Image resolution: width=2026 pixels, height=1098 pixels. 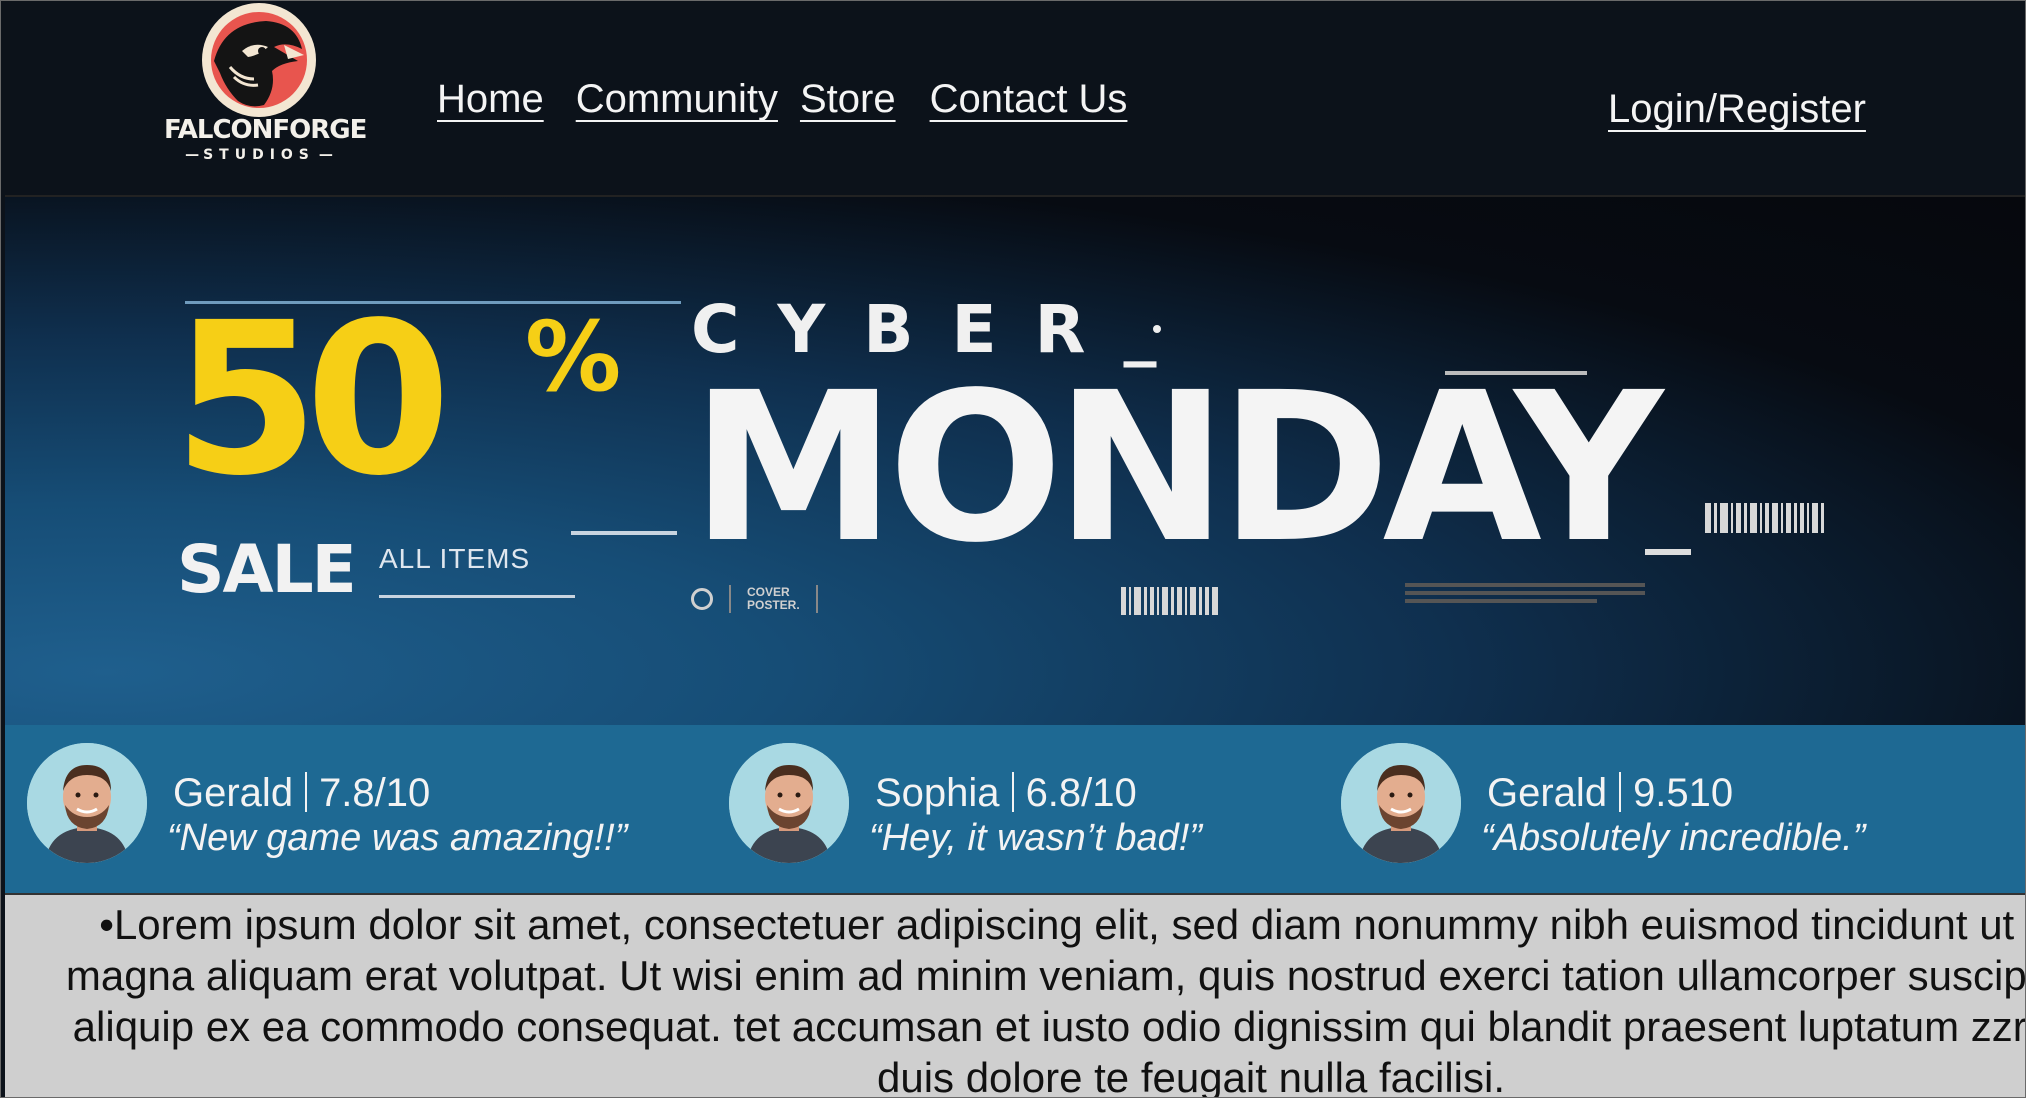 What do you see at coordinates (1177, 468) in the screenshot?
I see `monday-heading: MONDAY` at bounding box center [1177, 468].